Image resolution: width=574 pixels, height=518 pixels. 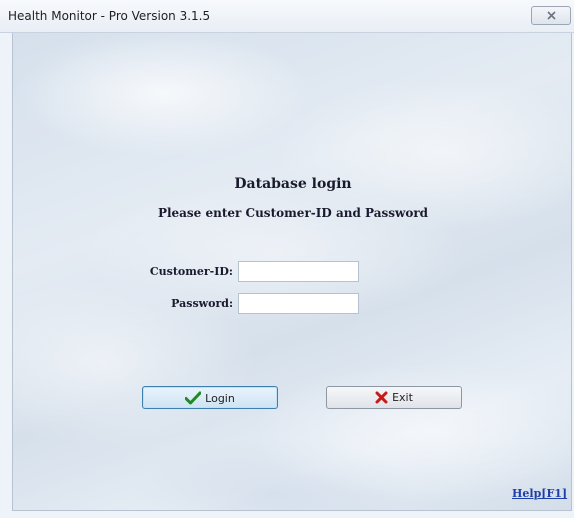 I want to click on exit-button: Exit, so click(x=394, y=397).